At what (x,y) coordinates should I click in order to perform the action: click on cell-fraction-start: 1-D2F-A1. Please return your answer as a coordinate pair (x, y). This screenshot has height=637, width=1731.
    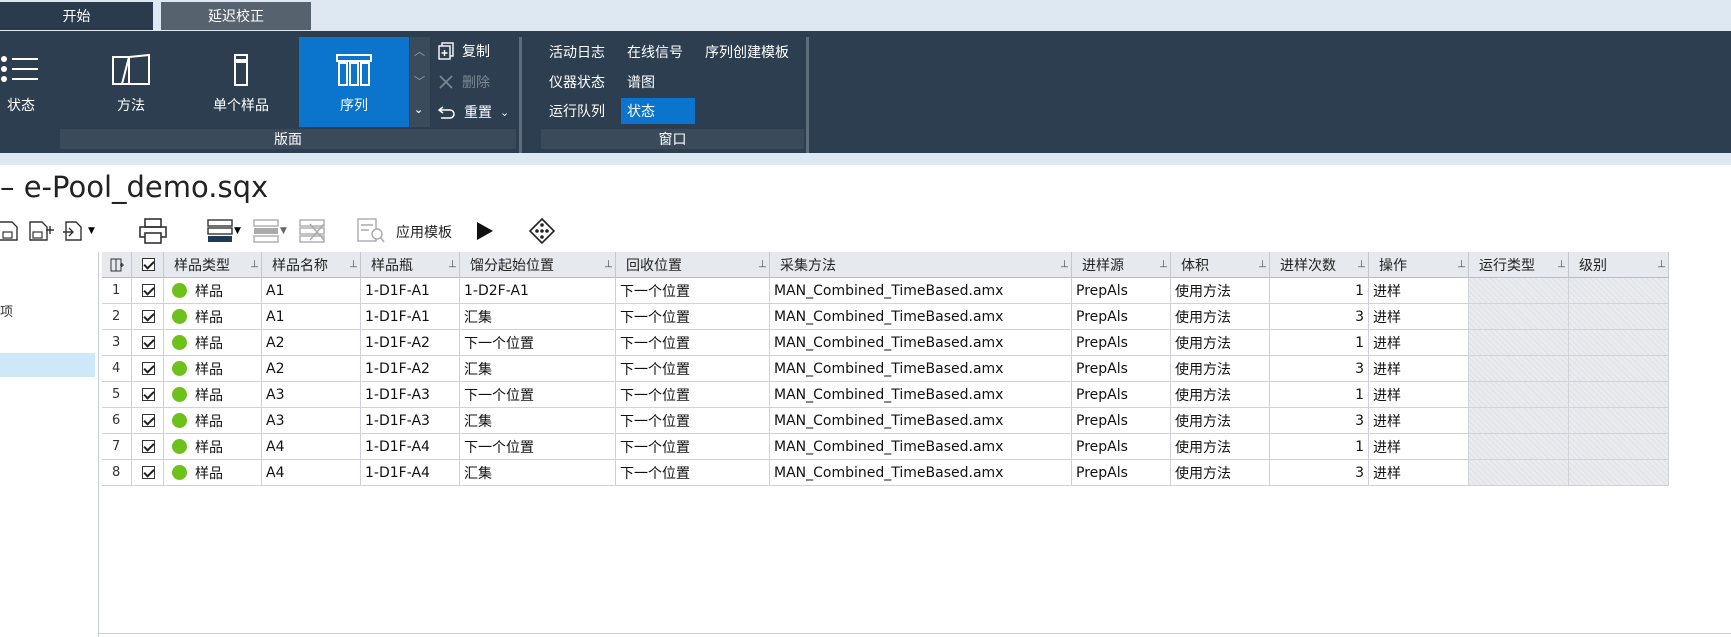
    Looking at the image, I should click on (538, 291).